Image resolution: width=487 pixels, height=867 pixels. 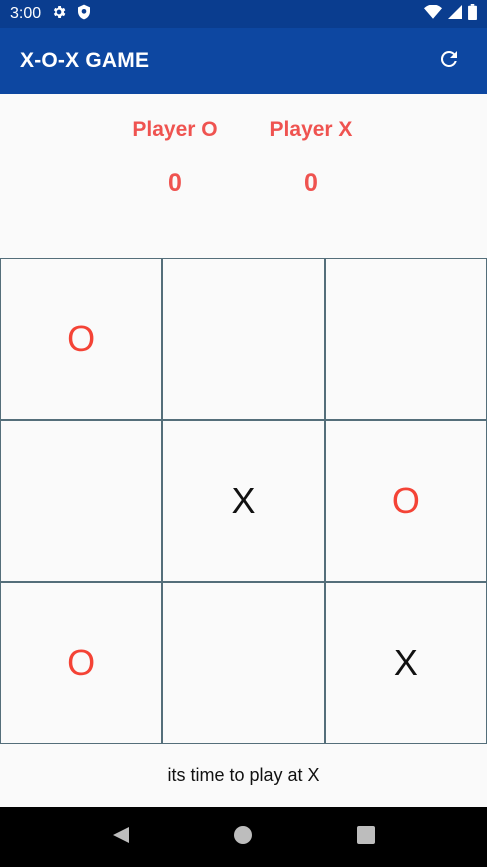 What do you see at coordinates (81, 339) in the screenshot?
I see `board-cell-1: O` at bounding box center [81, 339].